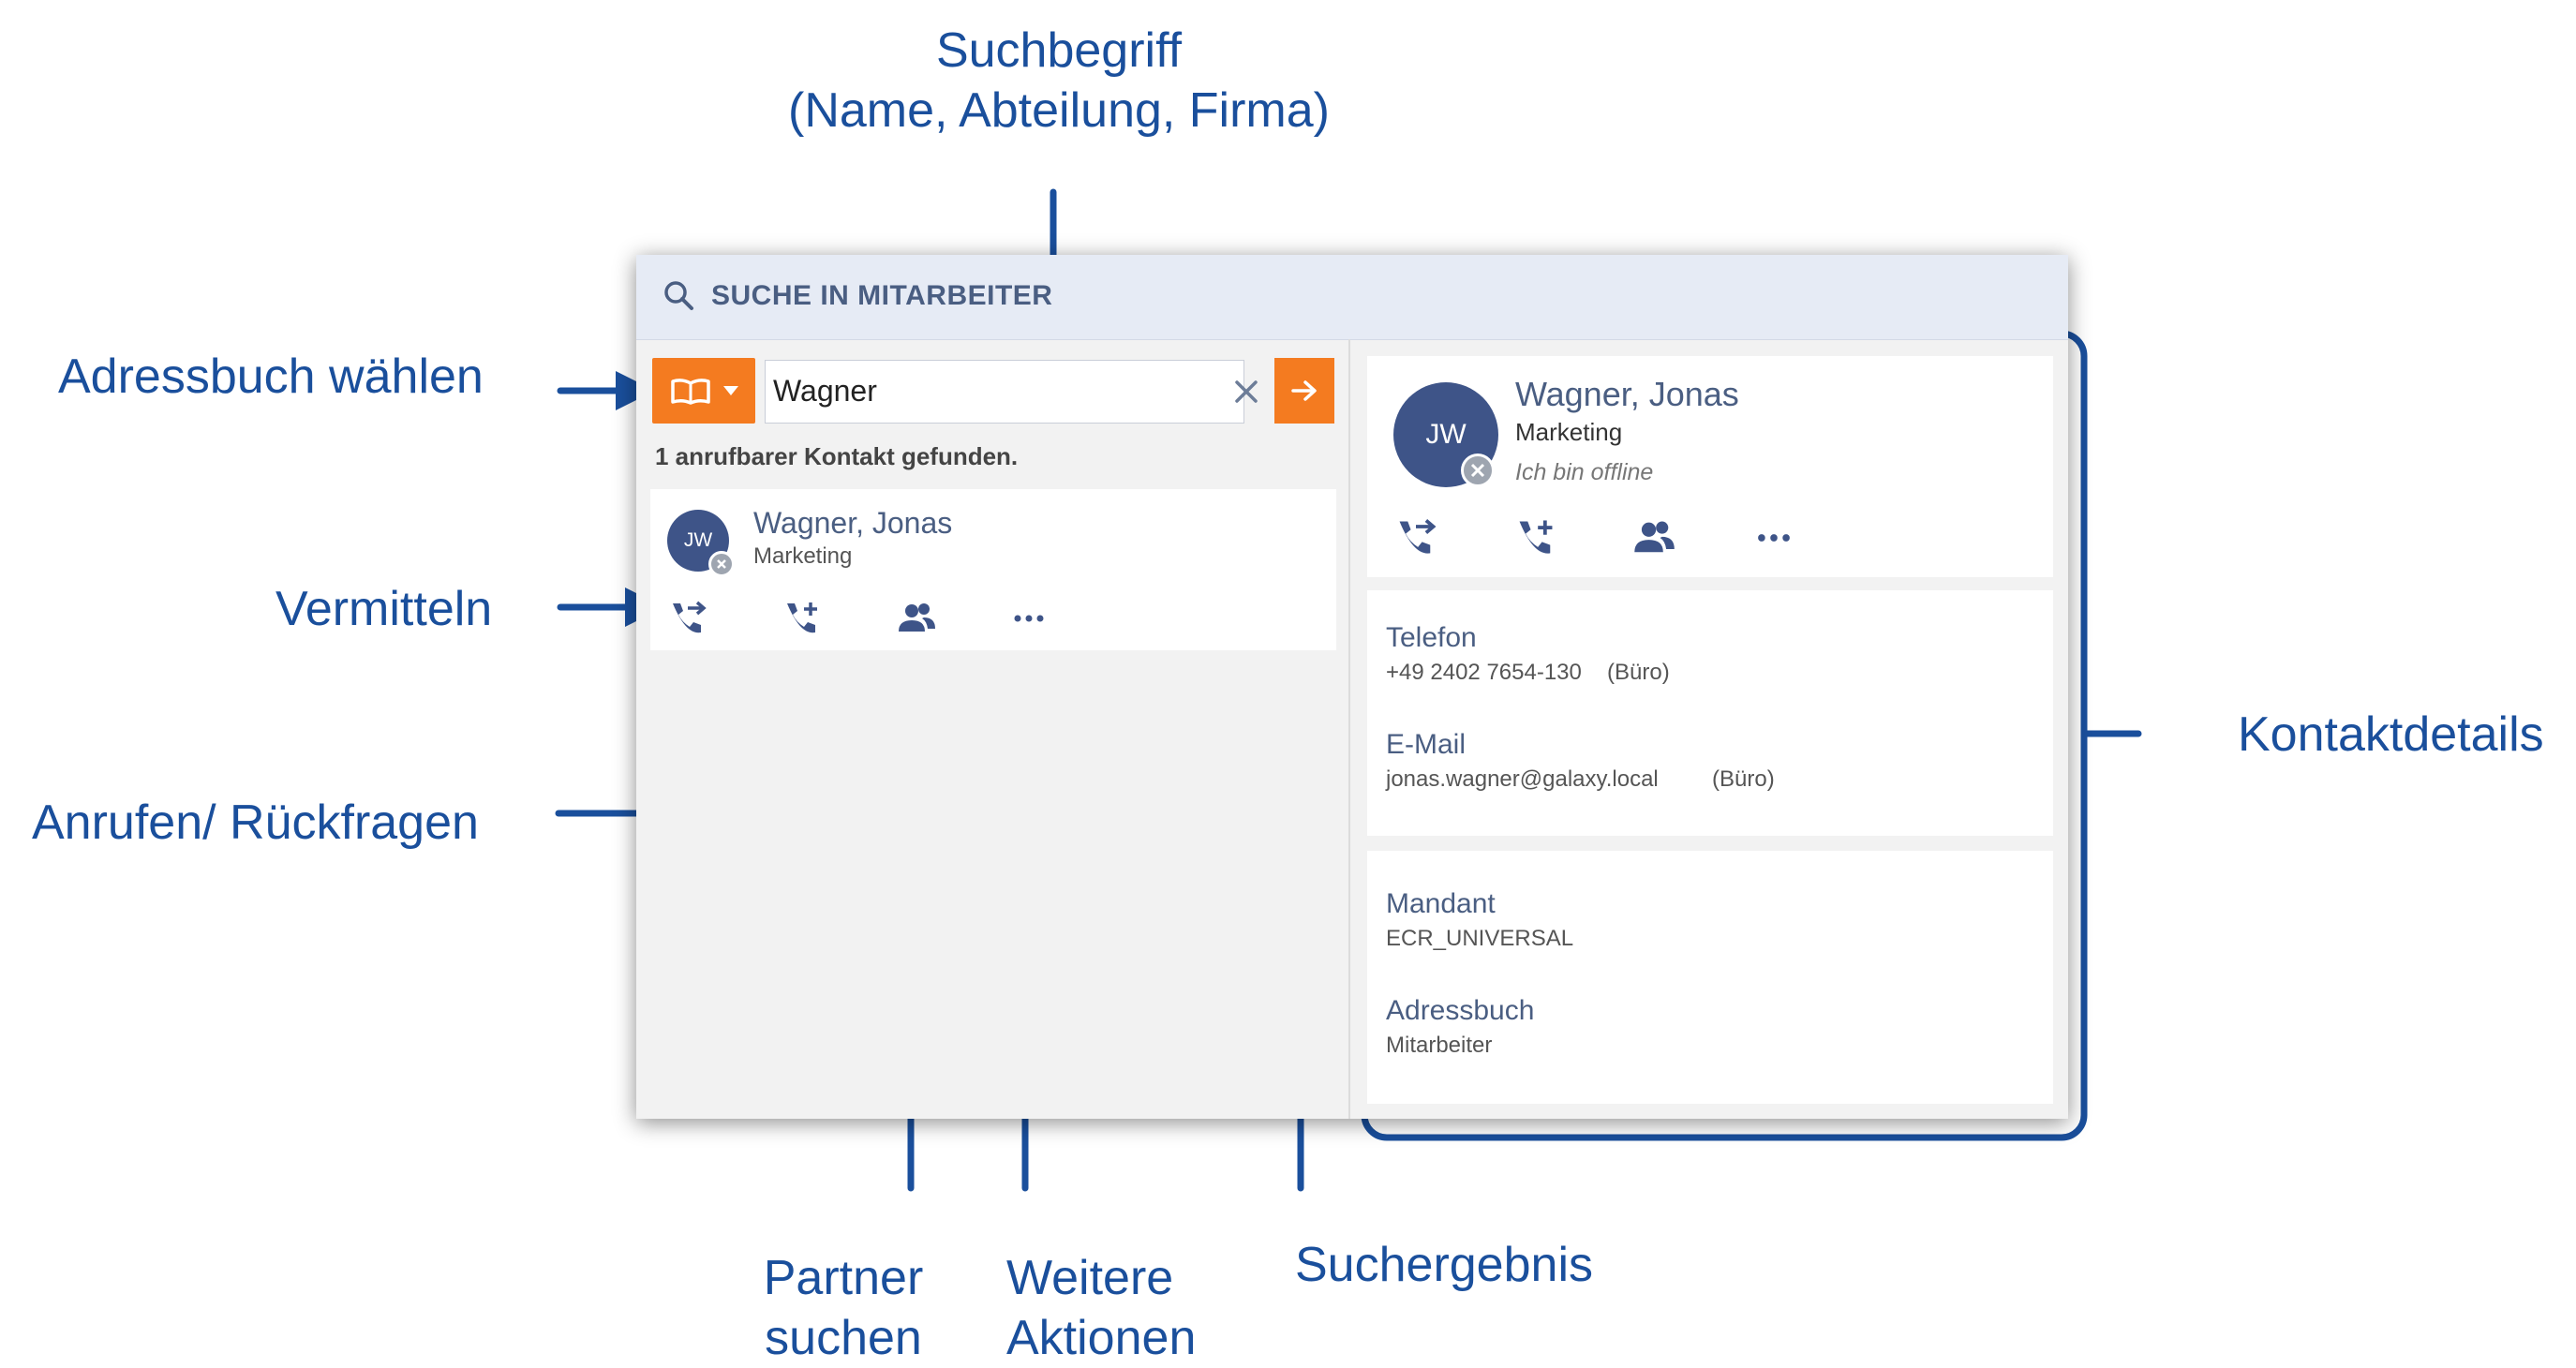  What do you see at coordinates (1446, 434) in the screenshot?
I see `detail-avatar-initials: JW` at bounding box center [1446, 434].